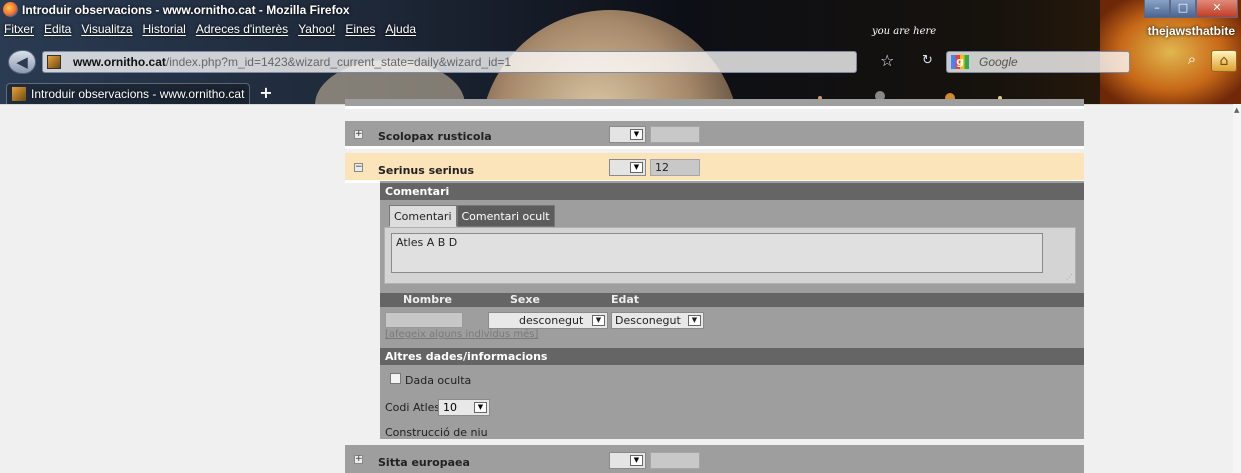  Describe the element at coordinates (1237, 288) in the screenshot. I see `page-scrollbar: ▲` at that location.